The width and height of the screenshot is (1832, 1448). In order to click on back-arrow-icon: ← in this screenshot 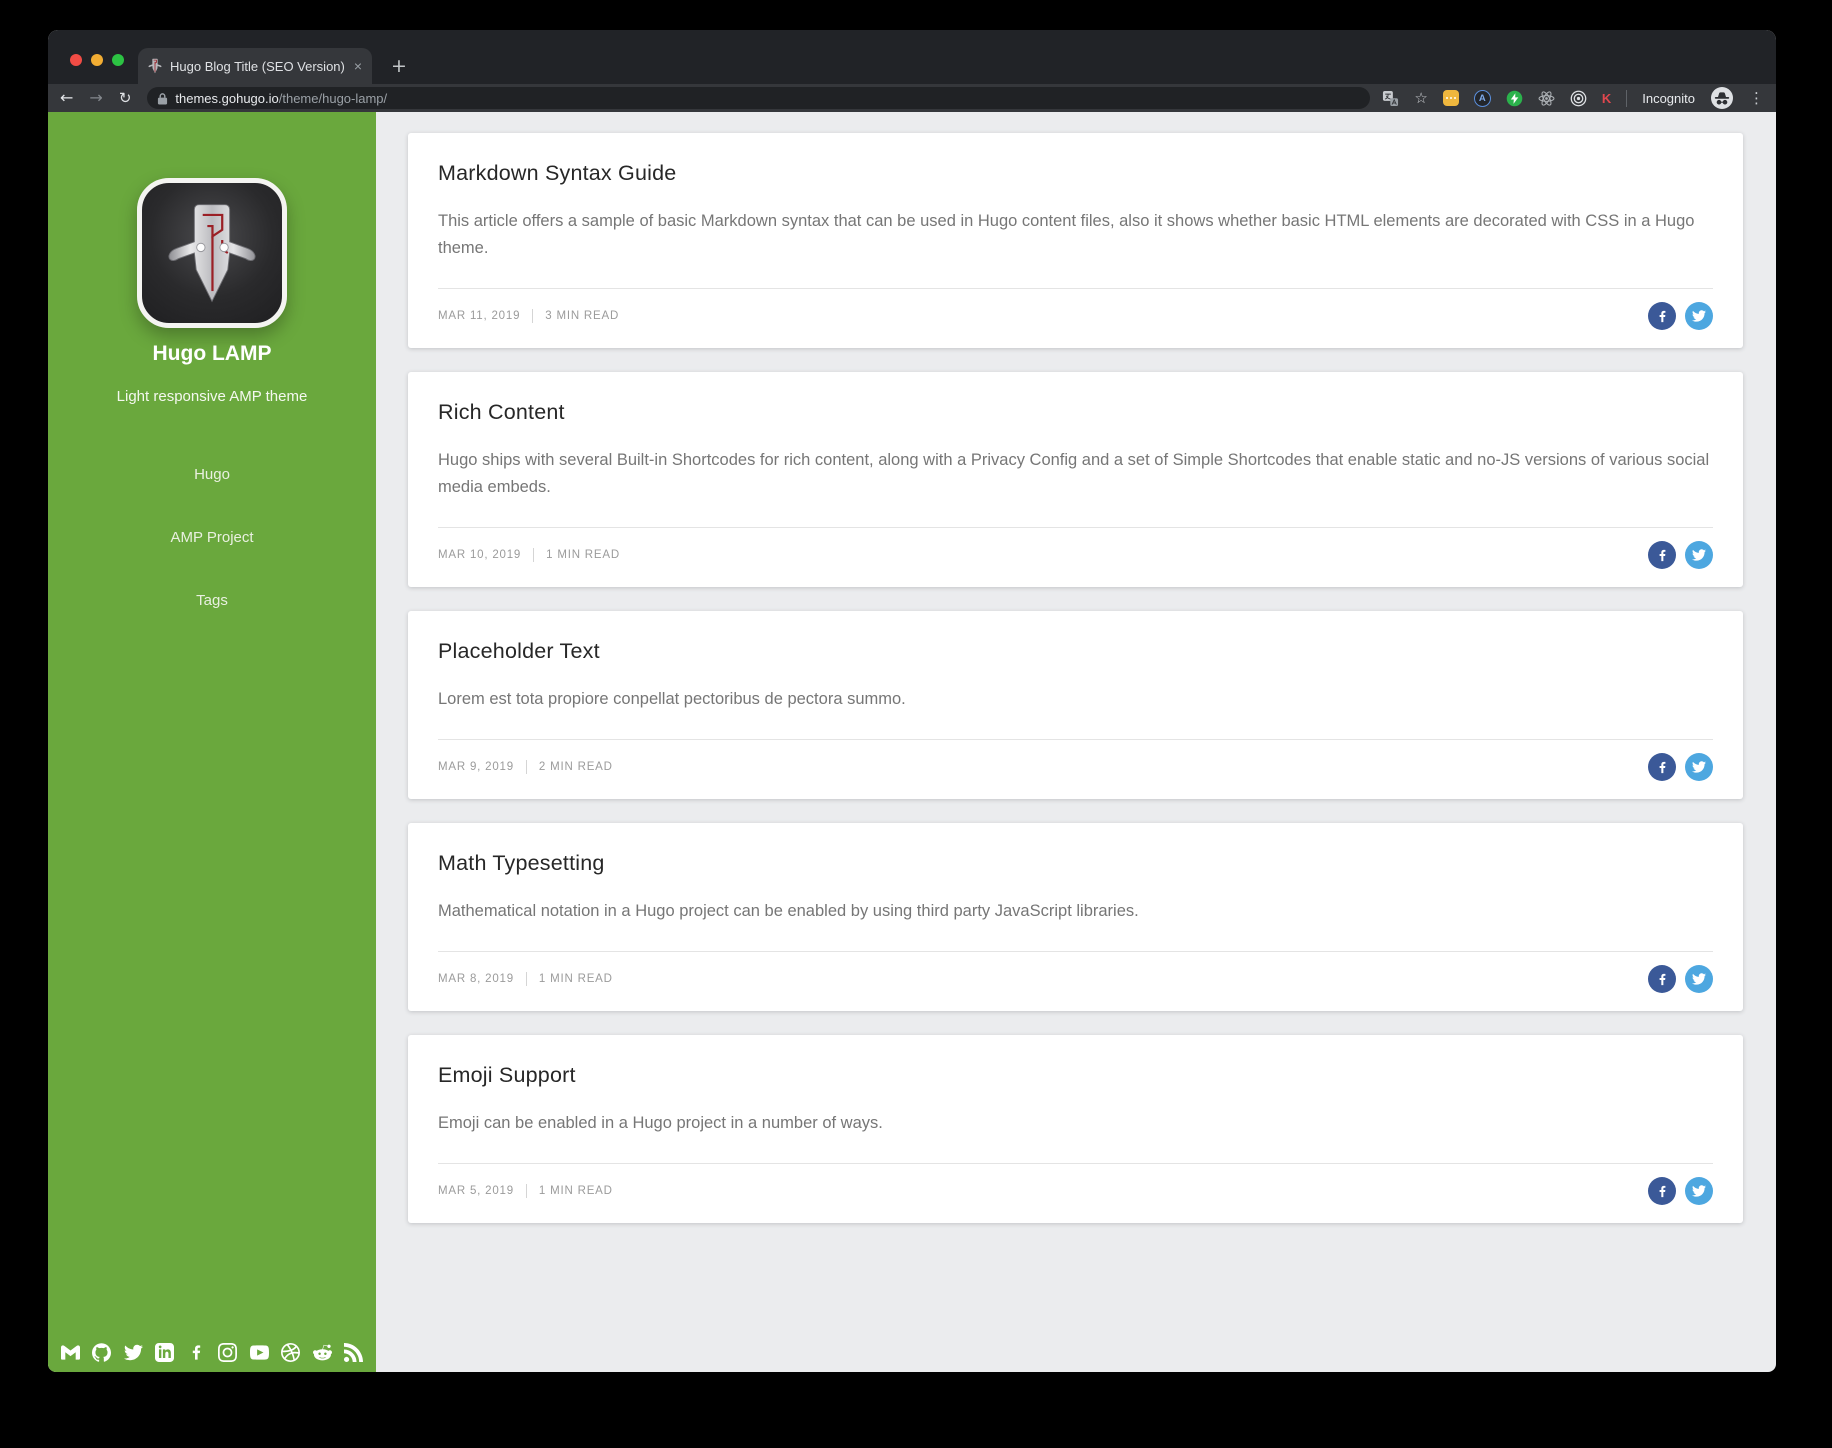, I will do `click(66, 98)`.